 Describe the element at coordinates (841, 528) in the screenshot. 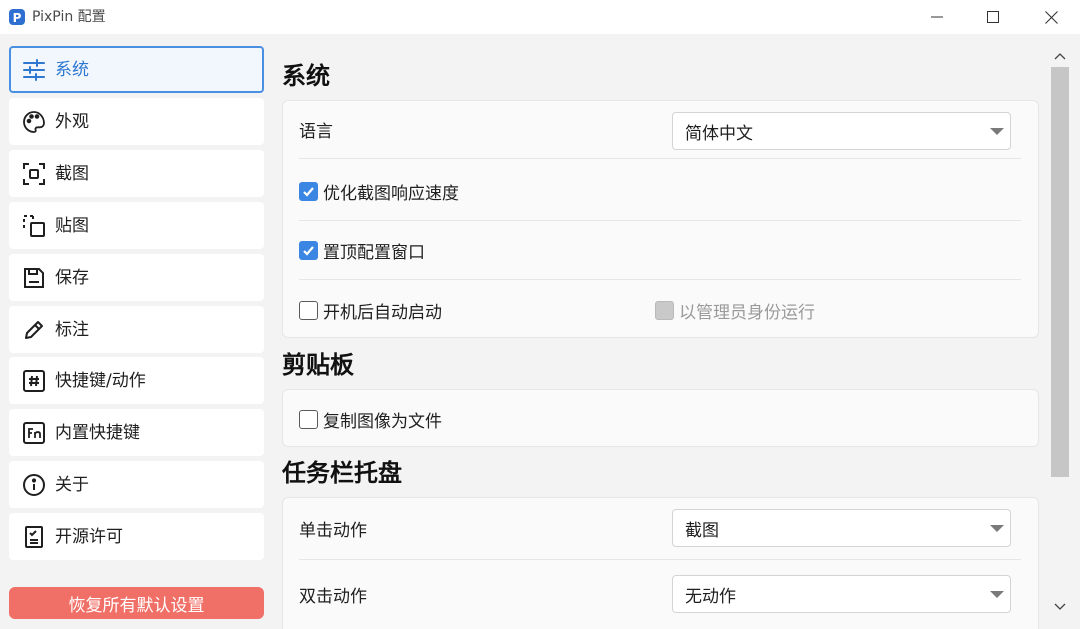

I see `single-click-select: 截图` at that location.